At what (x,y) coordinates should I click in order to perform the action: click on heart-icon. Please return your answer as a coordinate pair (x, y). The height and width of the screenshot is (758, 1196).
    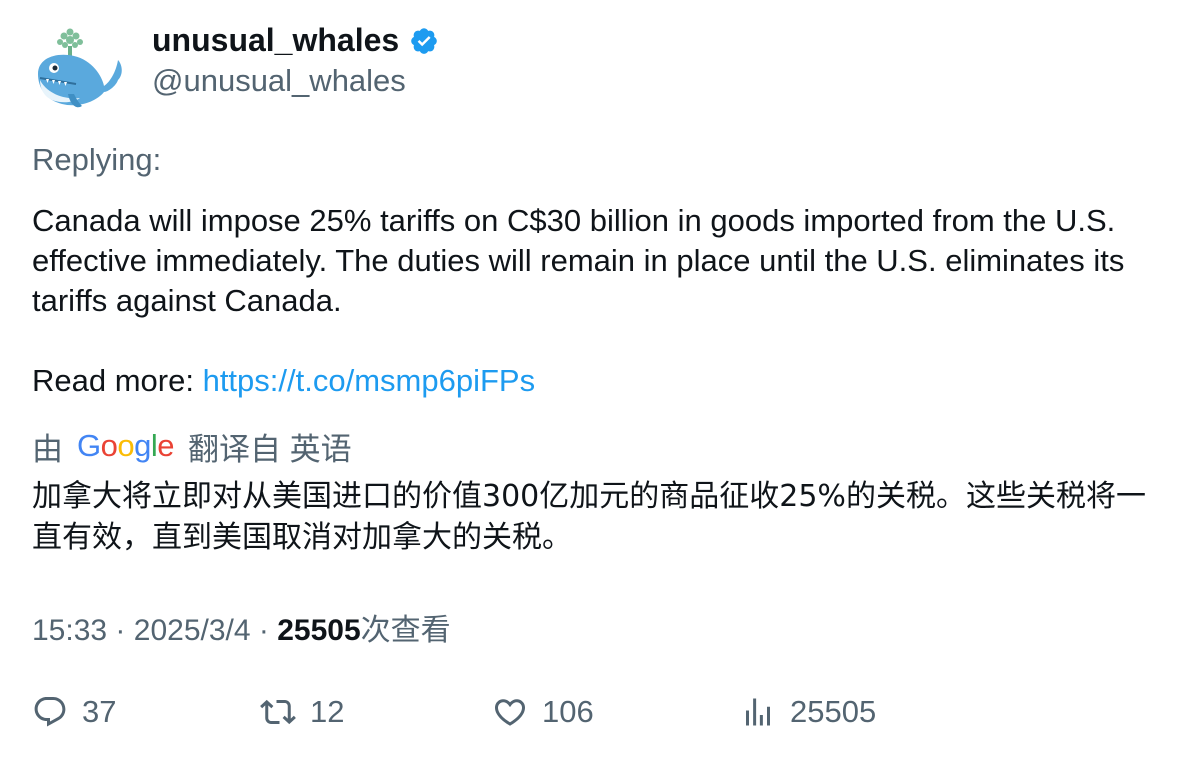
    Looking at the image, I should click on (510, 712).